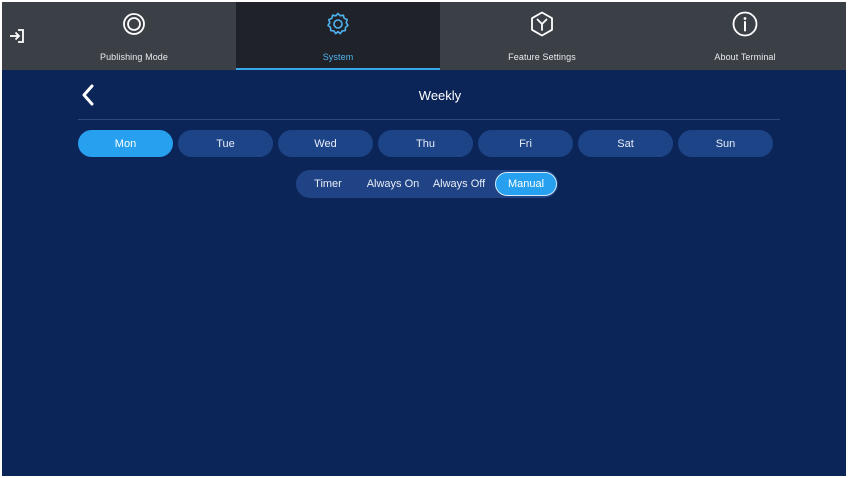  Describe the element at coordinates (542, 57) in the screenshot. I see `tab-label: Feature Settings` at that location.